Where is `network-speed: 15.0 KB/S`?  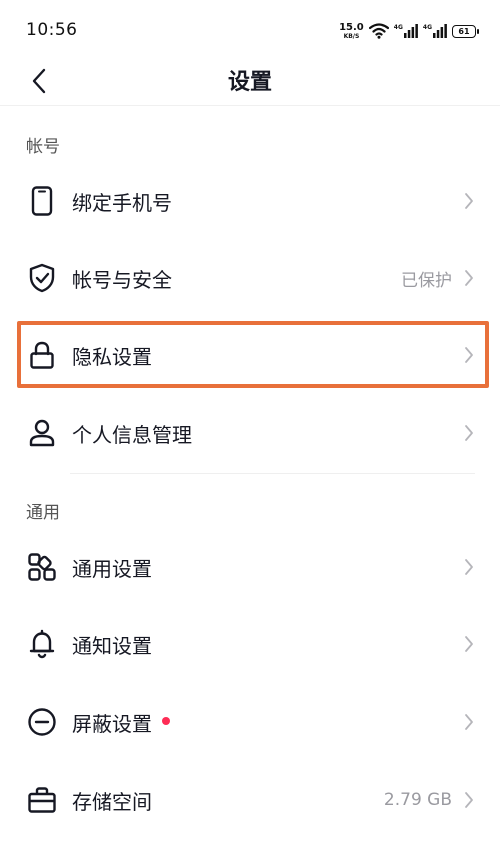 network-speed: 15.0 KB/S is located at coordinates (351, 30).